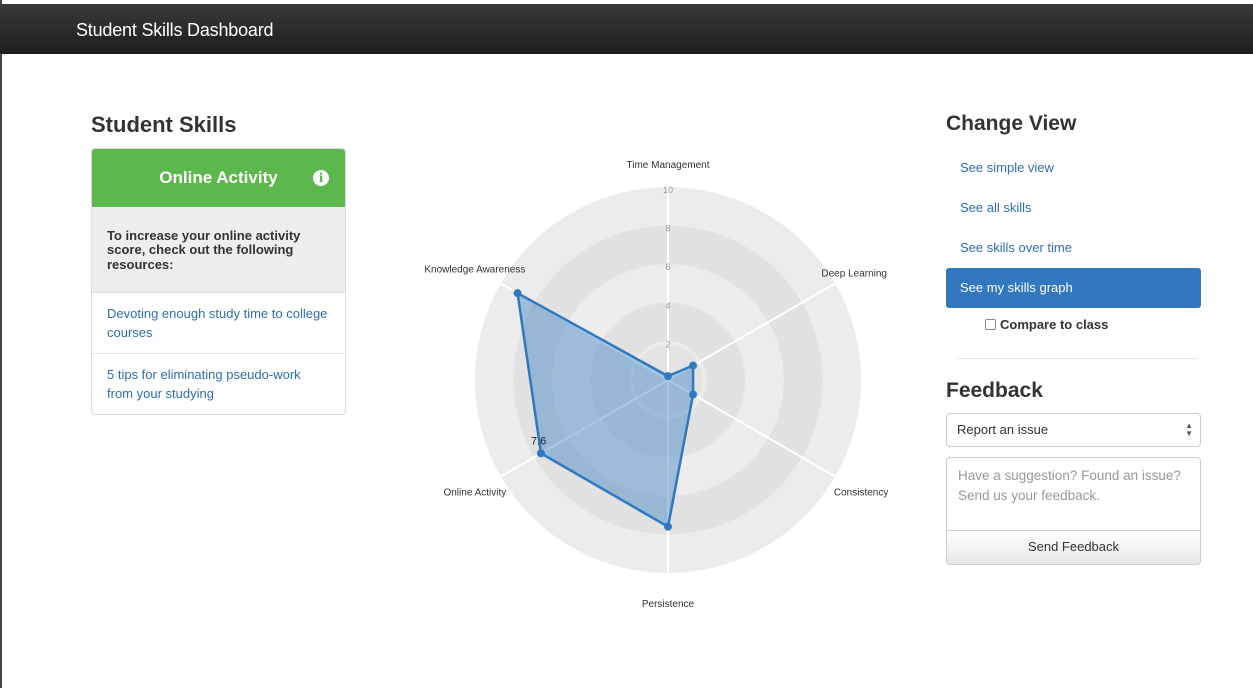 This screenshot has height=688, width=1253. I want to click on change-view-heading: Change View, so click(1011, 123).